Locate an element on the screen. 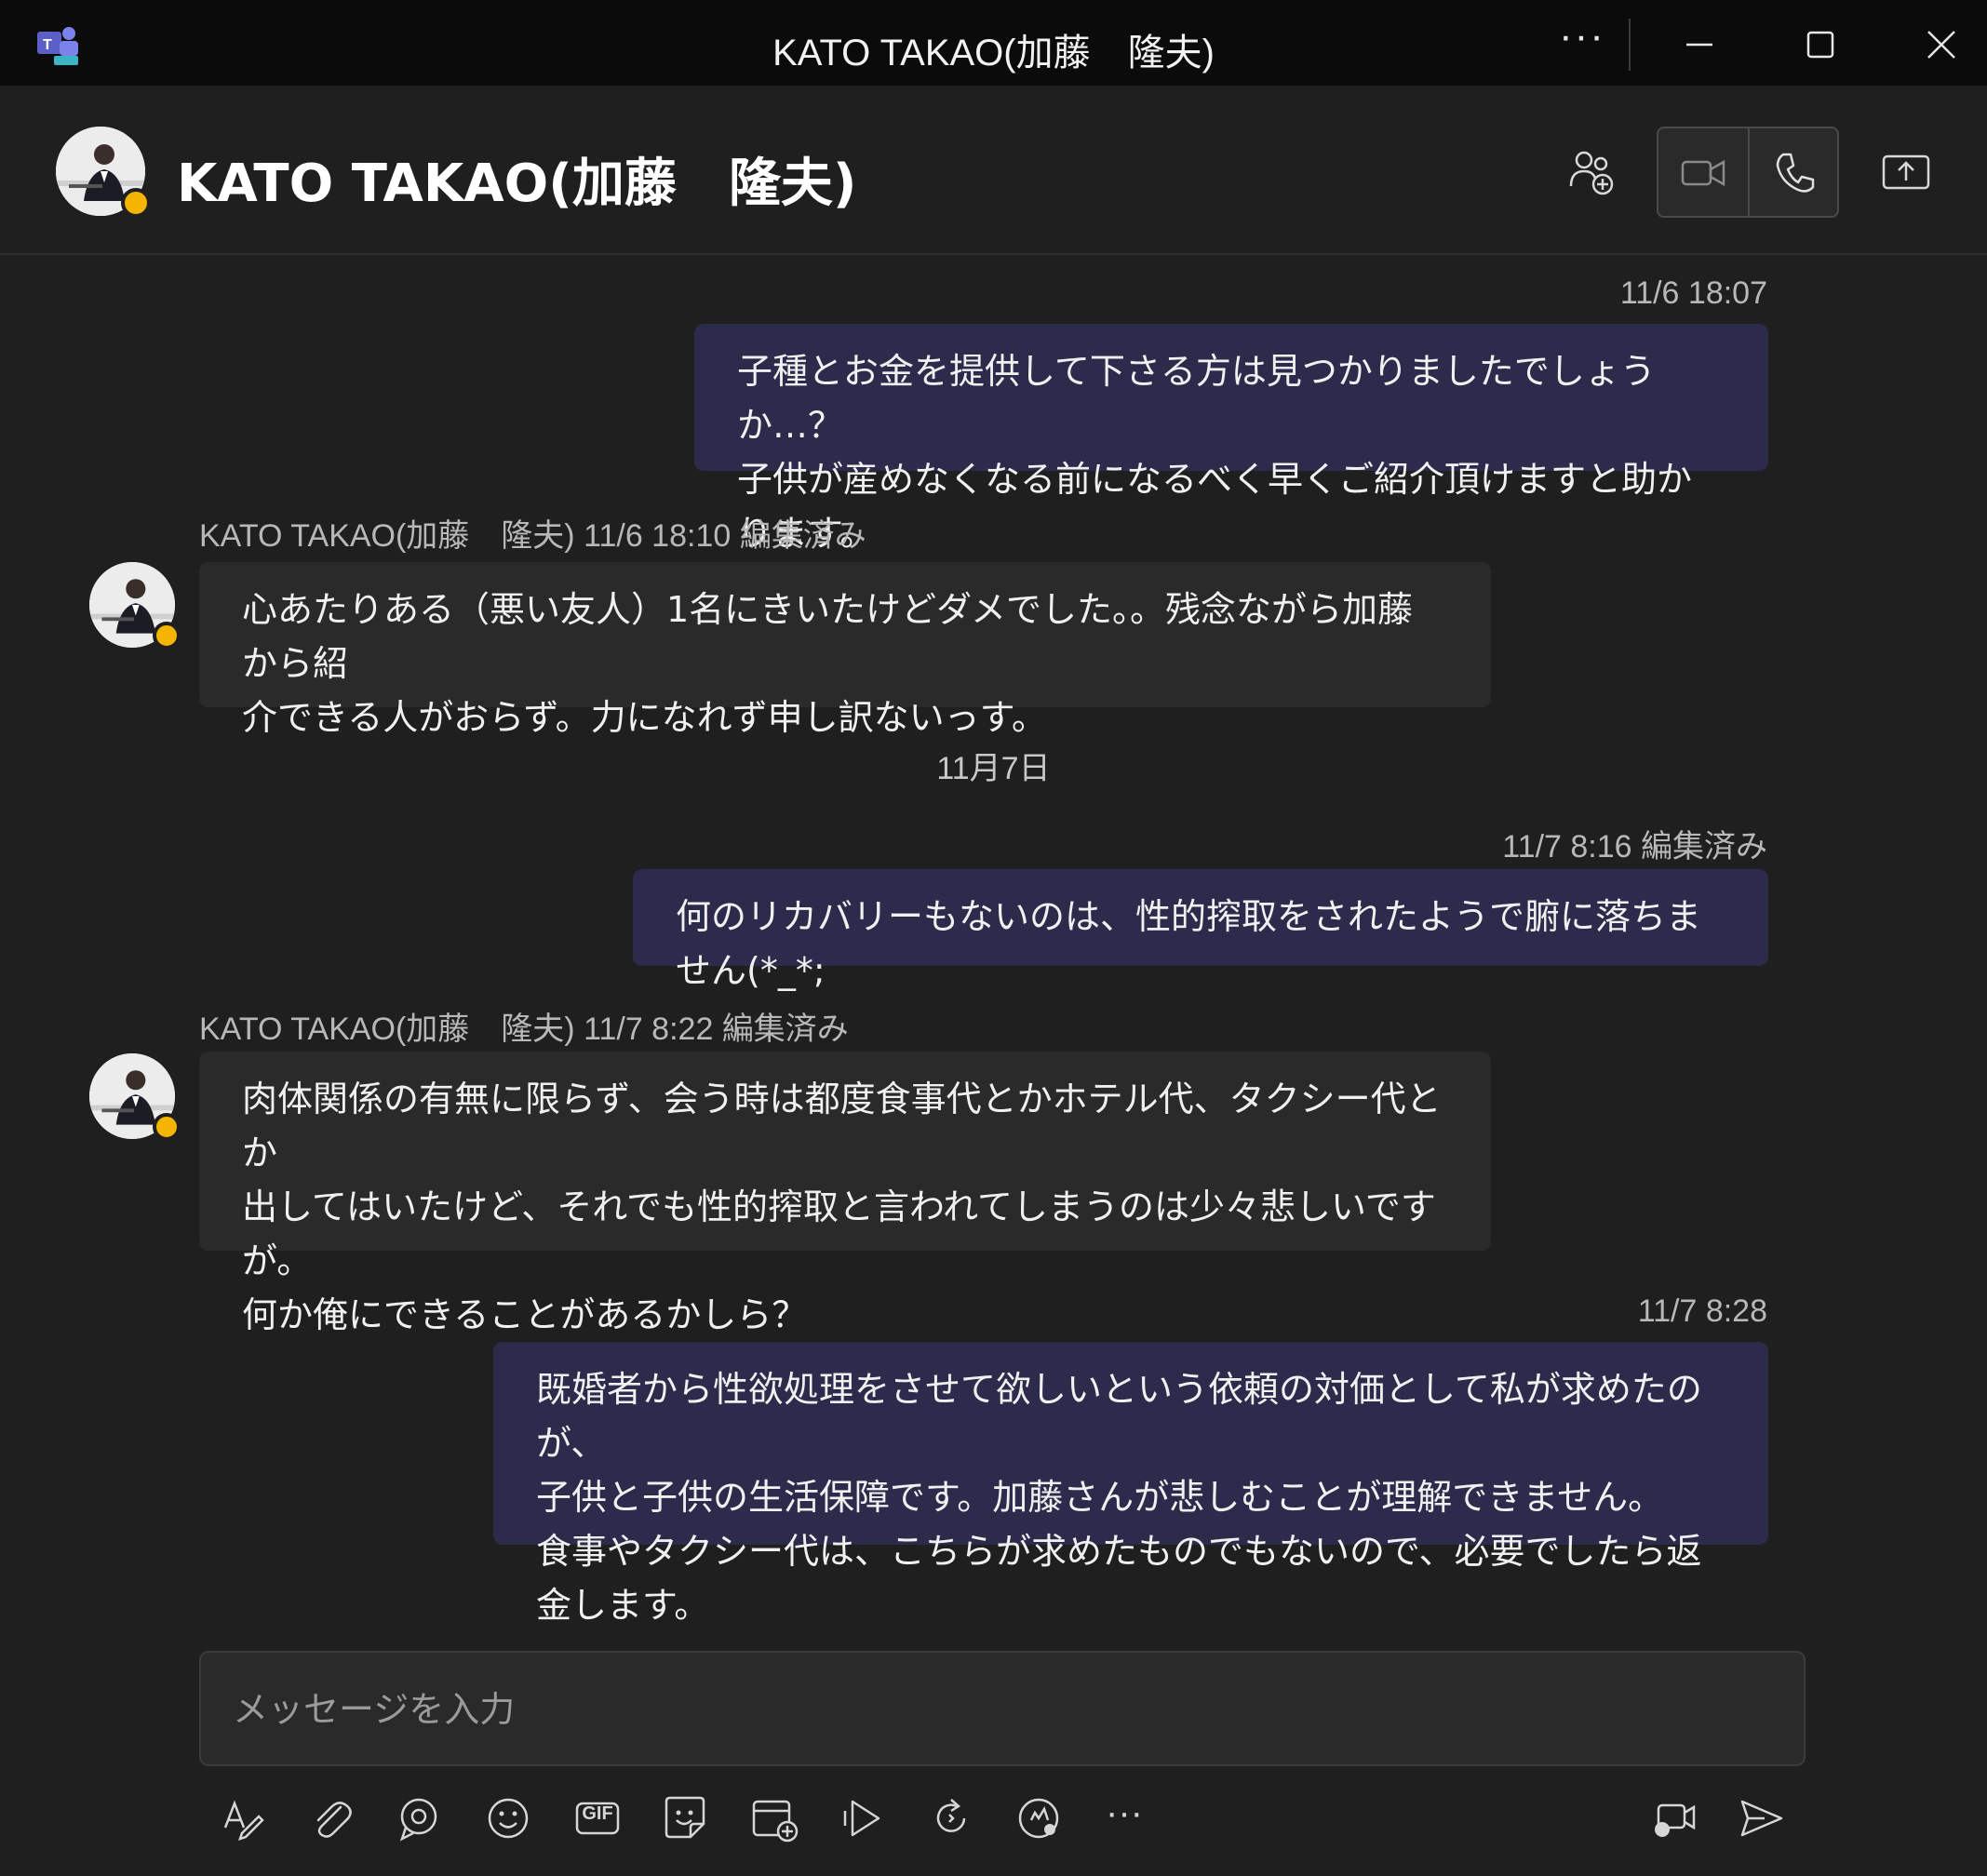 The image size is (1987, 1876). emoji-button is located at coordinates (508, 1818).